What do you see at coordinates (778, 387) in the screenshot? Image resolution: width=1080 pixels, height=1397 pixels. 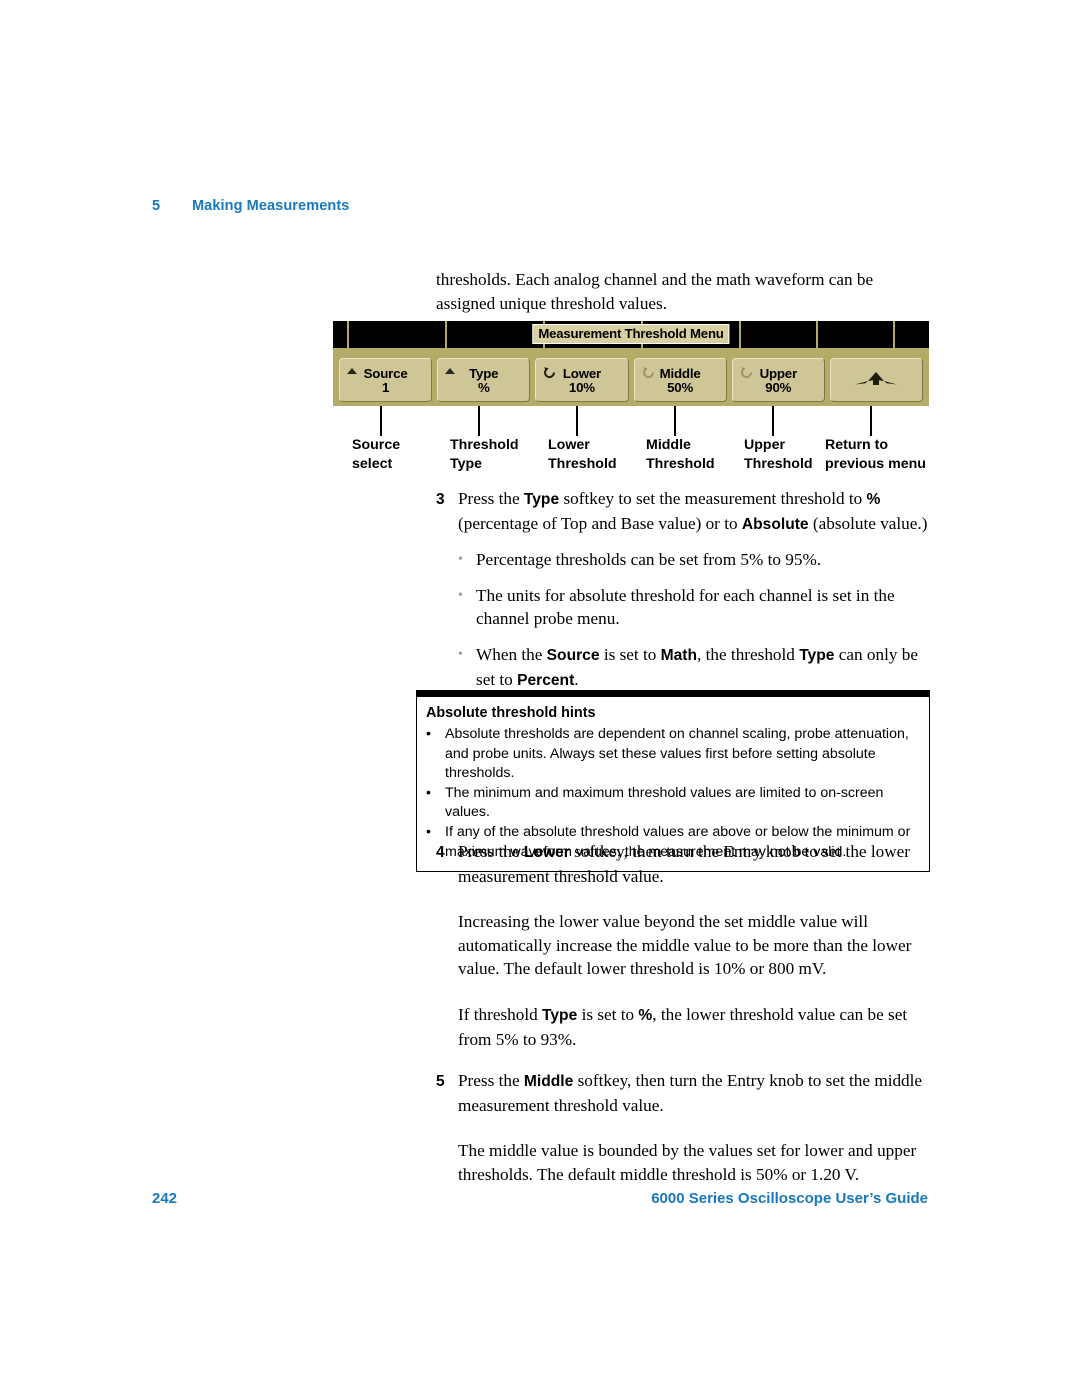 I see `softkey-upper-value: 90%` at bounding box center [778, 387].